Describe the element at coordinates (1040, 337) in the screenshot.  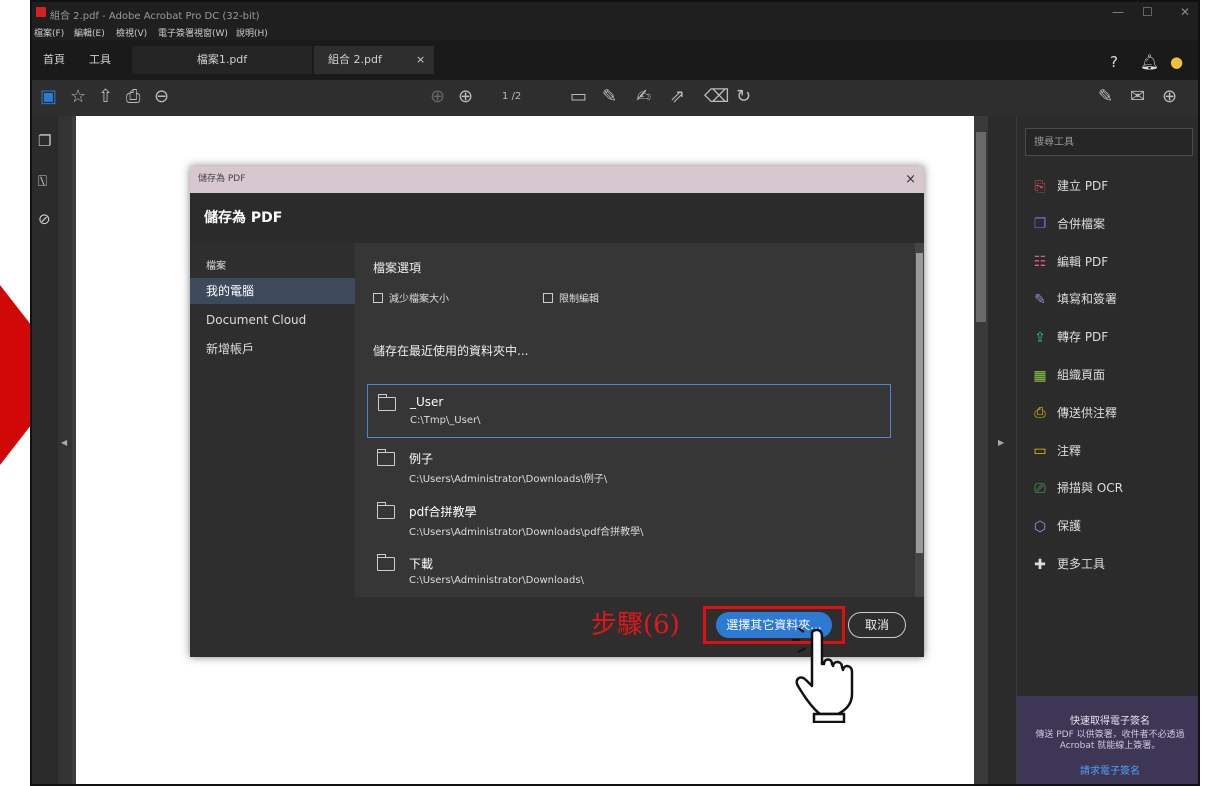
I see `export-pdf-icon: ⇪` at that location.